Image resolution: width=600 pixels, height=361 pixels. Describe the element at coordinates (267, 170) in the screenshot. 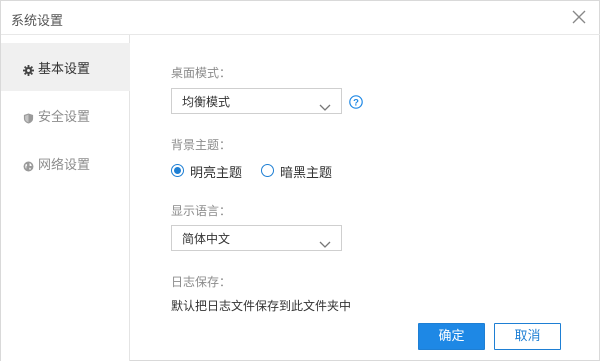

I see `theme-radio-dark` at that location.